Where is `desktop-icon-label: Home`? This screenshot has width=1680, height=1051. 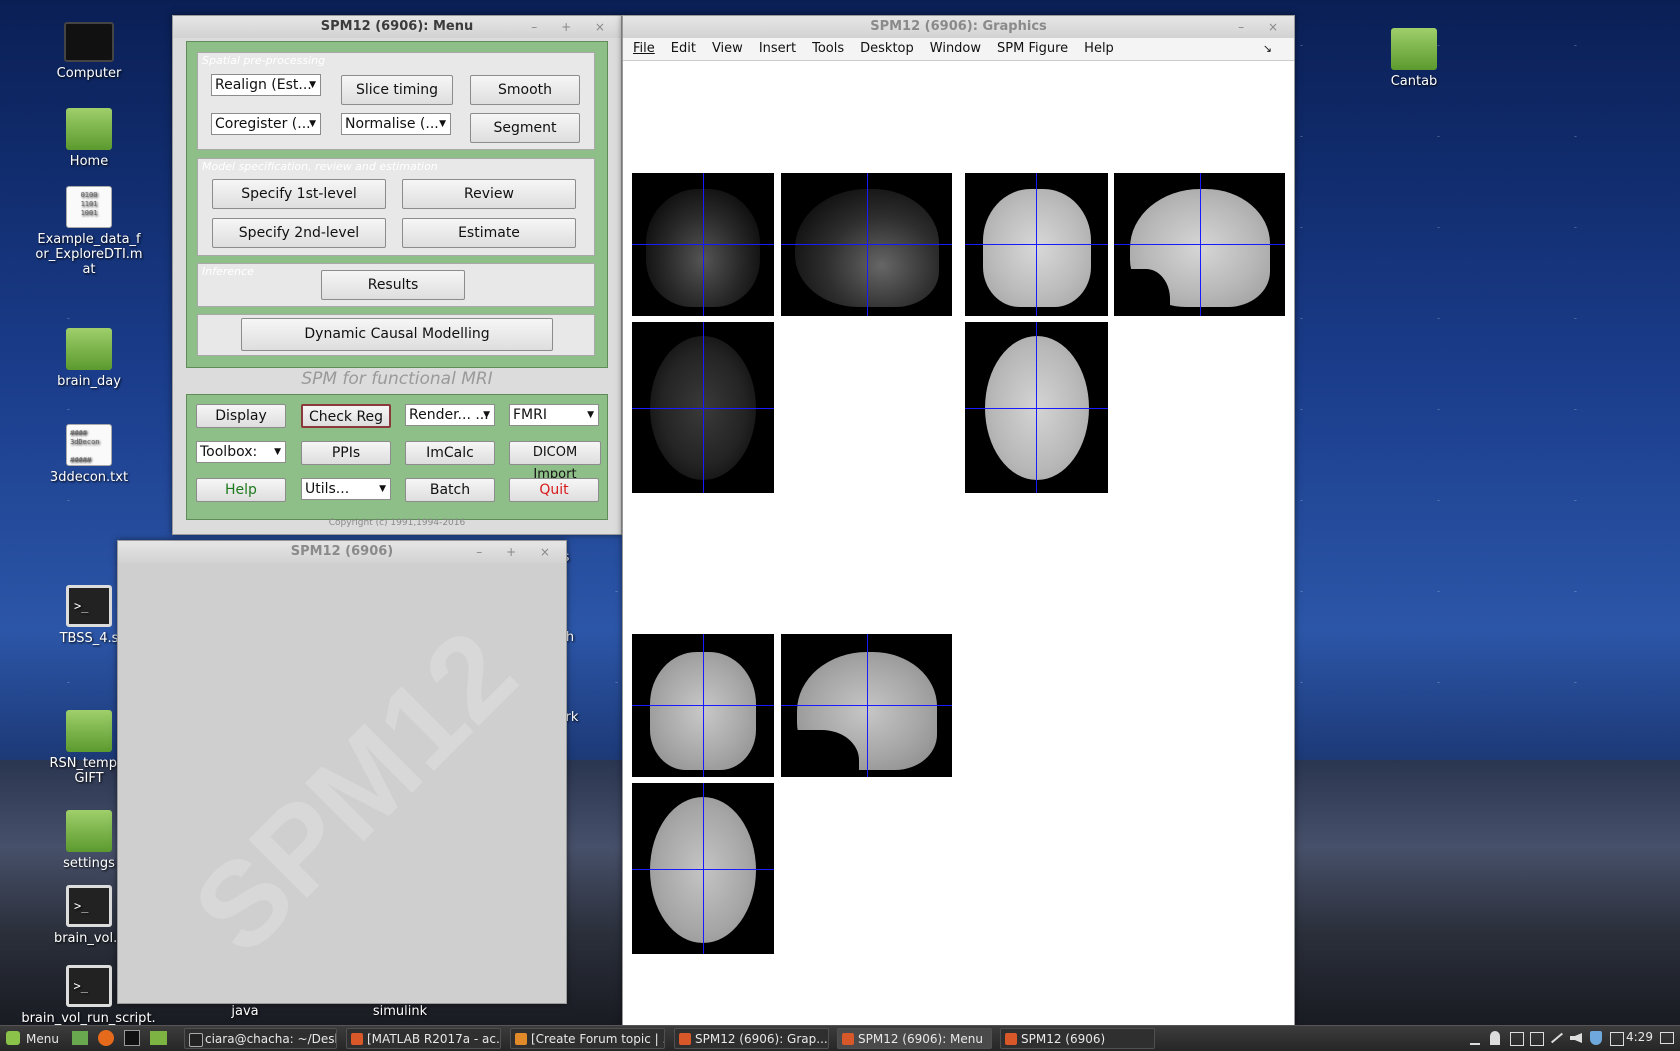 desktop-icon-label: Home is located at coordinates (89, 161).